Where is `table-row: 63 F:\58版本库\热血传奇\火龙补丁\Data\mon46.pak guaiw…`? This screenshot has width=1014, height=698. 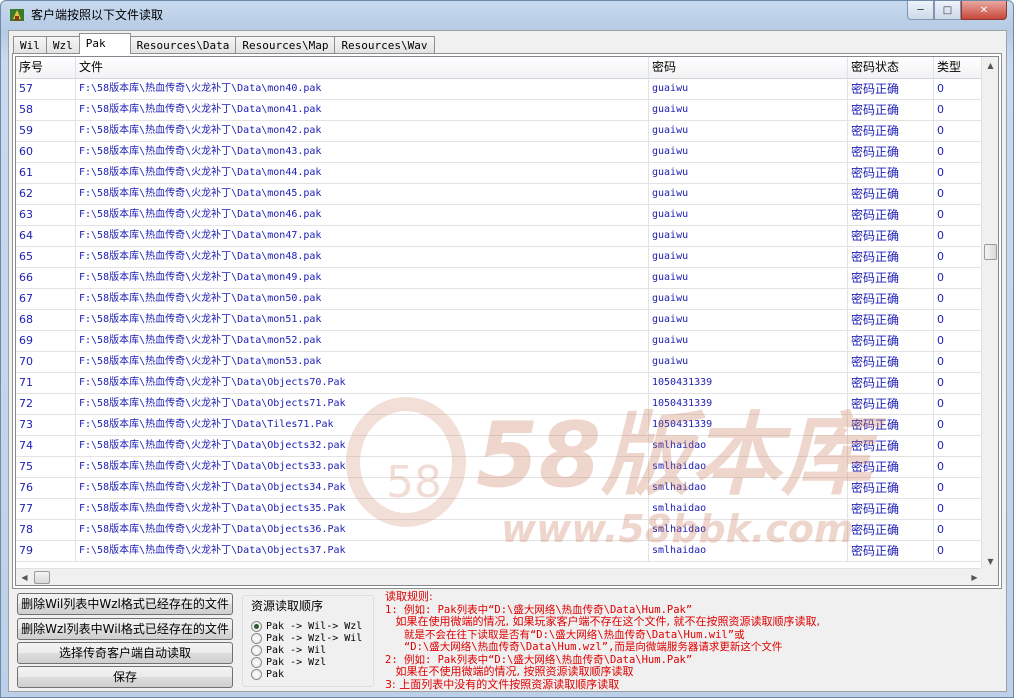 table-row: 63 F:\58版本库\热血传奇\火龙补丁\Data\mon46.pak guaiw… is located at coordinates (503, 215).